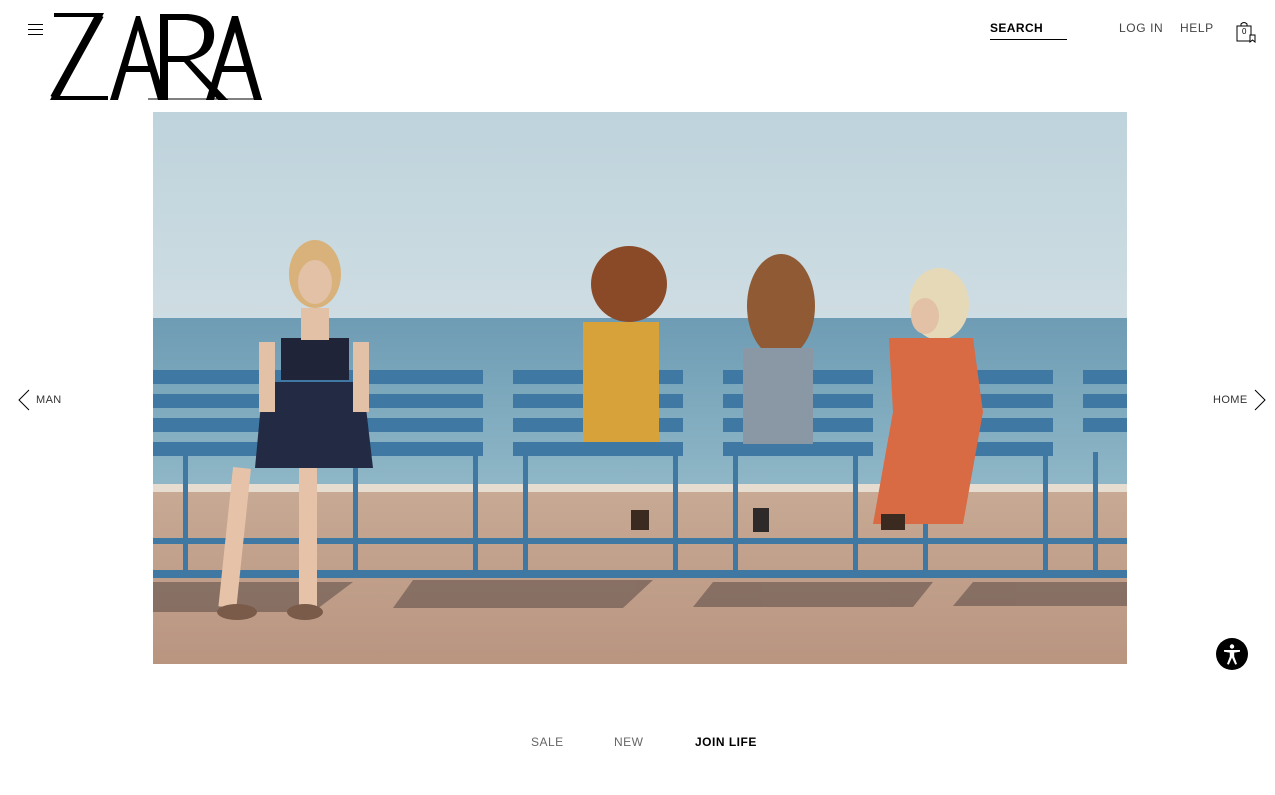 The image size is (1275, 795). I want to click on menu-button, so click(36, 30).